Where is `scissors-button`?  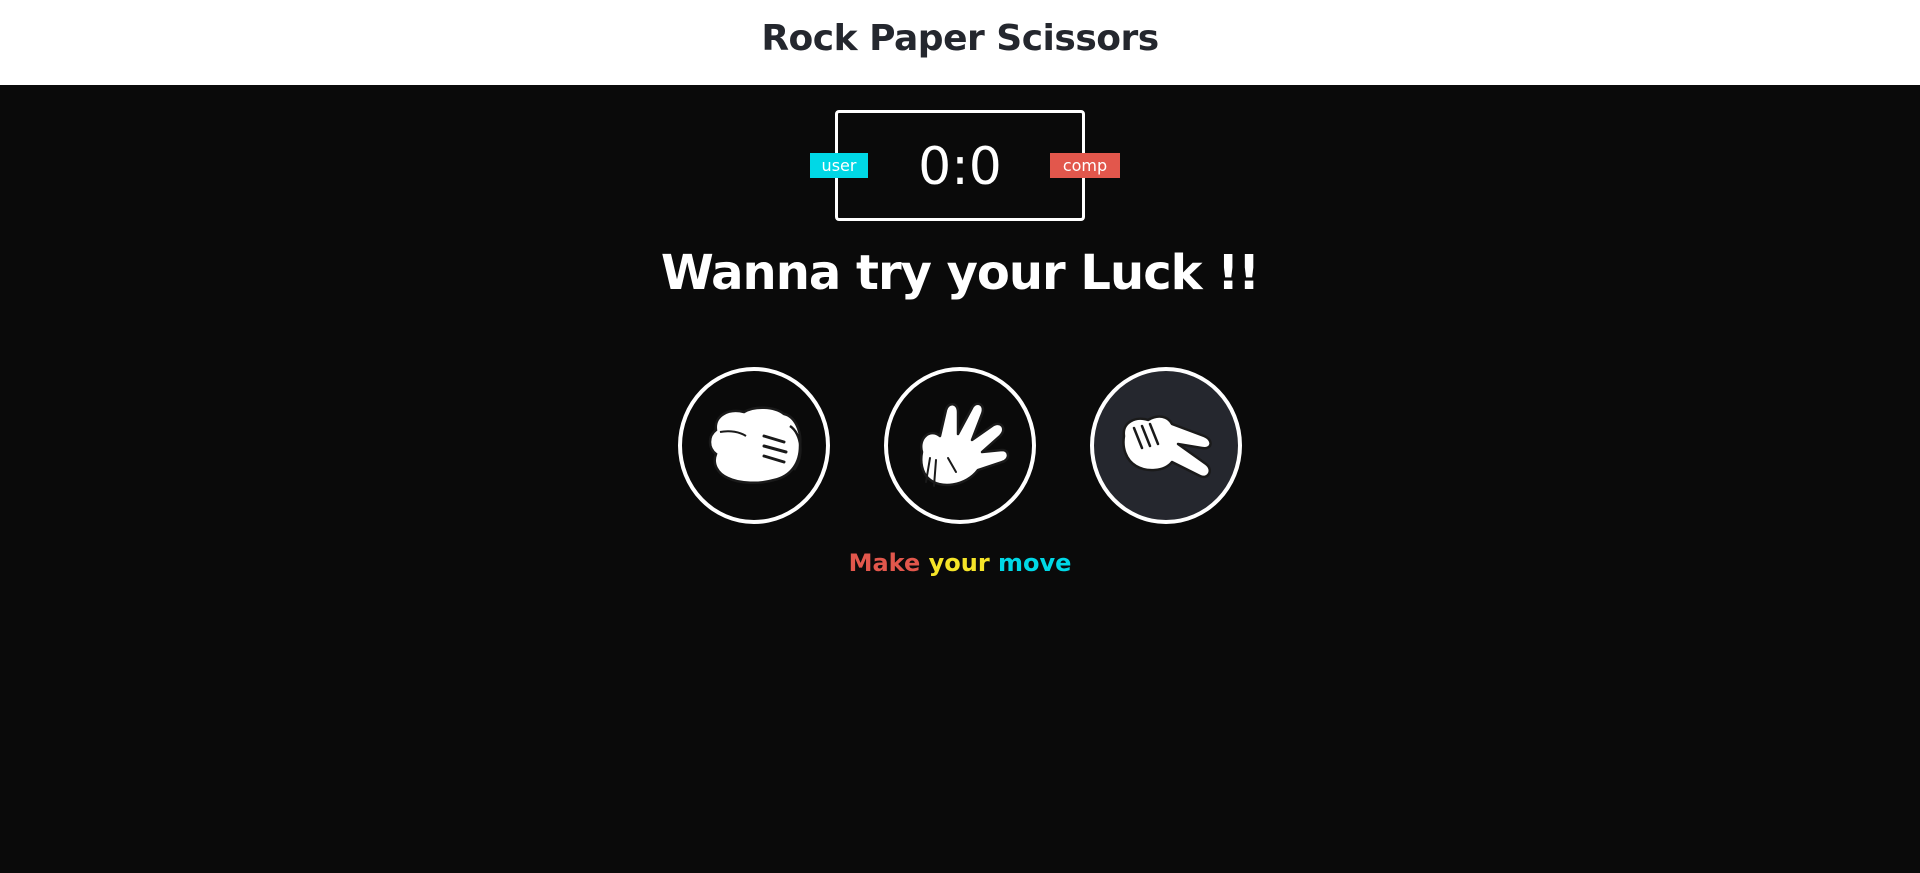 scissors-button is located at coordinates (1166, 445).